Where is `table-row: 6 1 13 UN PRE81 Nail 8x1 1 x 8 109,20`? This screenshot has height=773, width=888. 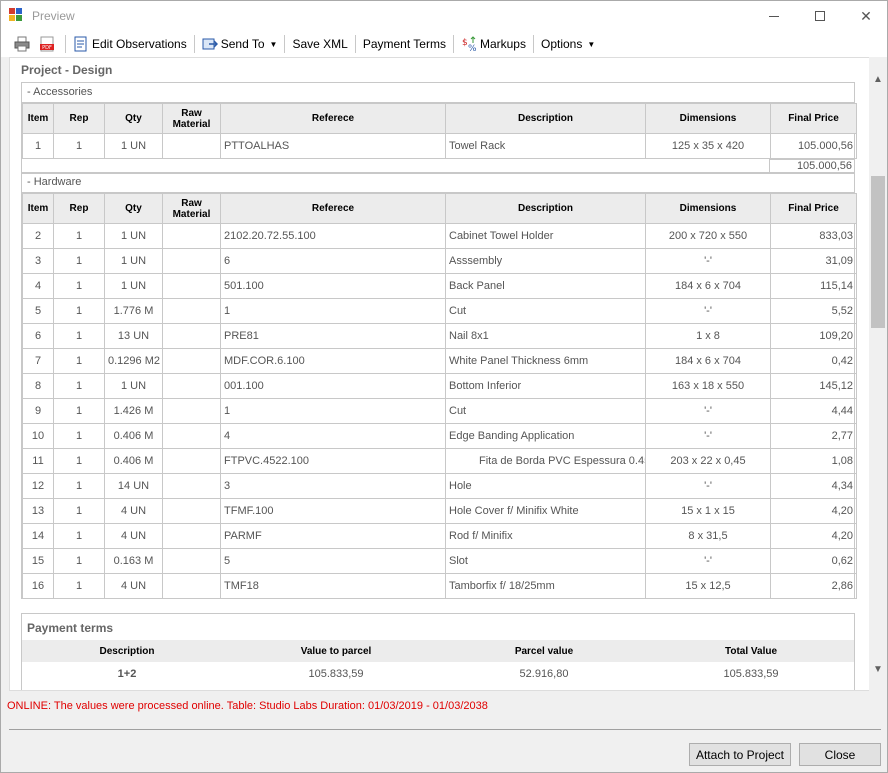 table-row: 6 1 13 UN PRE81 Nail 8x1 1 x 8 109,20 is located at coordinates (439, 336).